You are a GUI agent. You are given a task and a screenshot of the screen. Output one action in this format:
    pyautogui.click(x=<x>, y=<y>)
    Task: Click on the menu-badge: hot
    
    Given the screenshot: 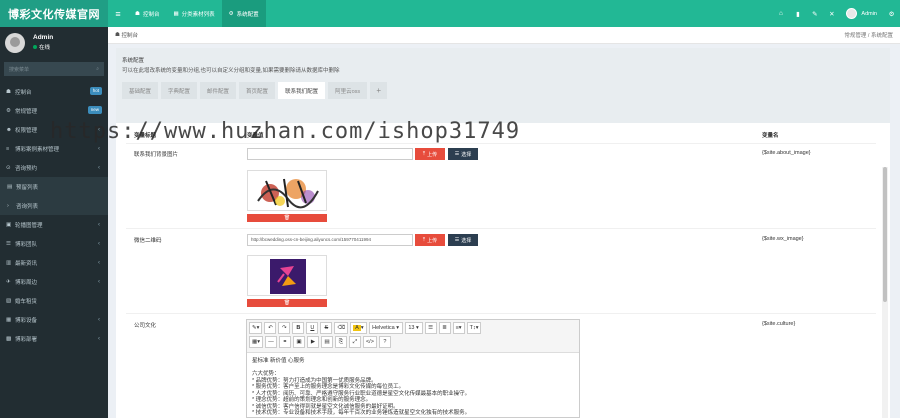 What is the action you would take?
    pyautogui.click(x=95, y=91)
    